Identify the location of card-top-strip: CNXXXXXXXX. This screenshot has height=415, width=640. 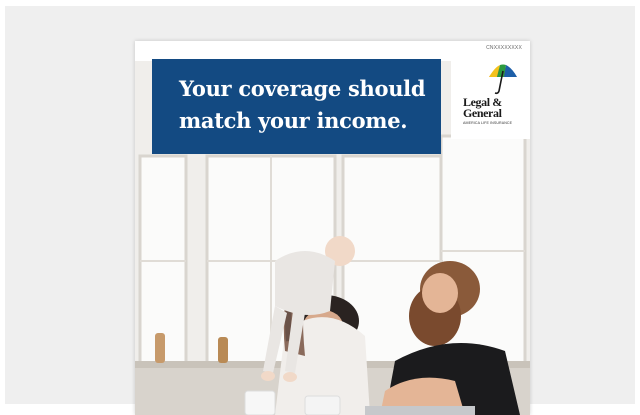
(332, 51).